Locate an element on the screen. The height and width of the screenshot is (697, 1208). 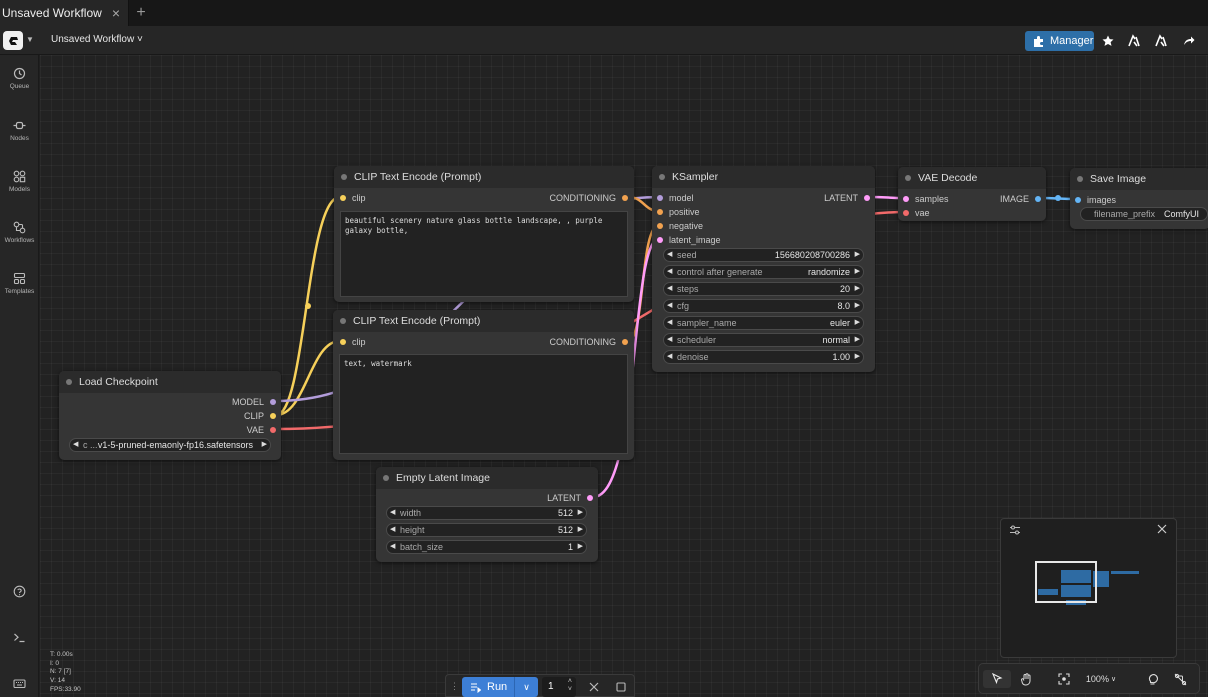
minimap-viewport is located at coordinates (1066, 582).